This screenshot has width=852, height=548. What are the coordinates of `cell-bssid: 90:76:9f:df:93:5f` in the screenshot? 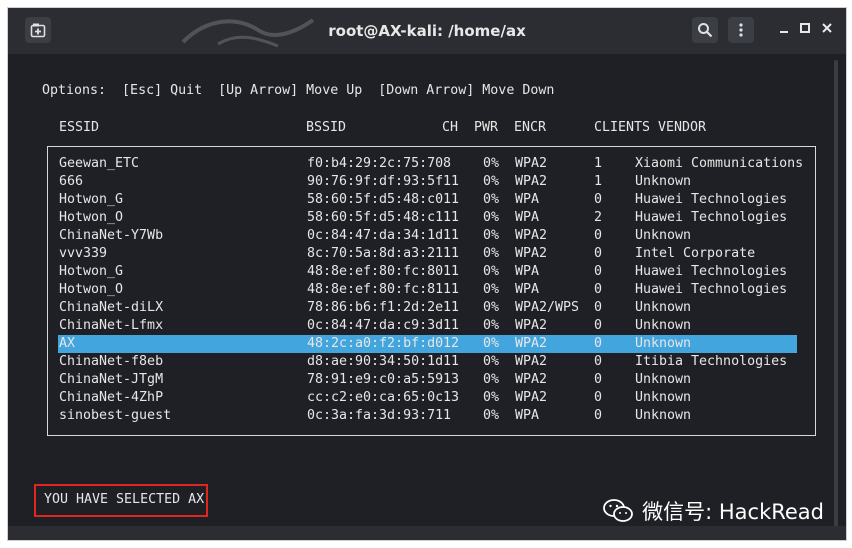 It's located at (375, 181).